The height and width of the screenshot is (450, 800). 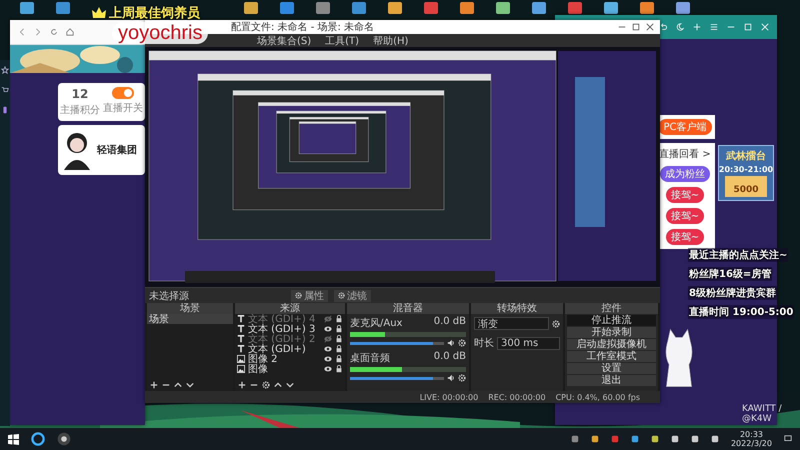 What do you see at coordinates (680, 27) in the screenshot?
I see `moon-icon` at bounding box center [680, 27].